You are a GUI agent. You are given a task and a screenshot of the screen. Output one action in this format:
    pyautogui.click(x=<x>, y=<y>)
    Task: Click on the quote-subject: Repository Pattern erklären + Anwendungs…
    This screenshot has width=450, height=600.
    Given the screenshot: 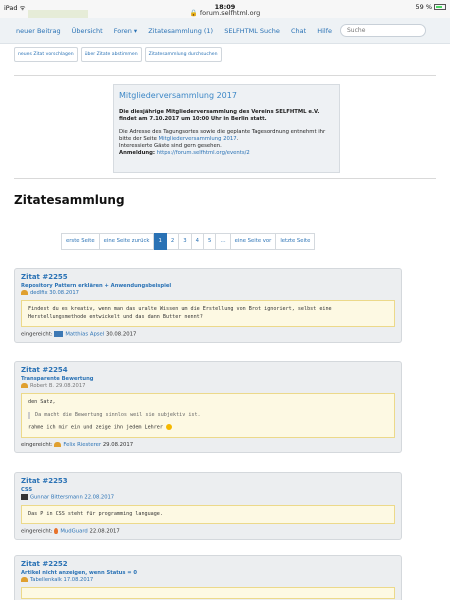 What is the action you would take?
    pyautogui.click(x=208, y=286)
    